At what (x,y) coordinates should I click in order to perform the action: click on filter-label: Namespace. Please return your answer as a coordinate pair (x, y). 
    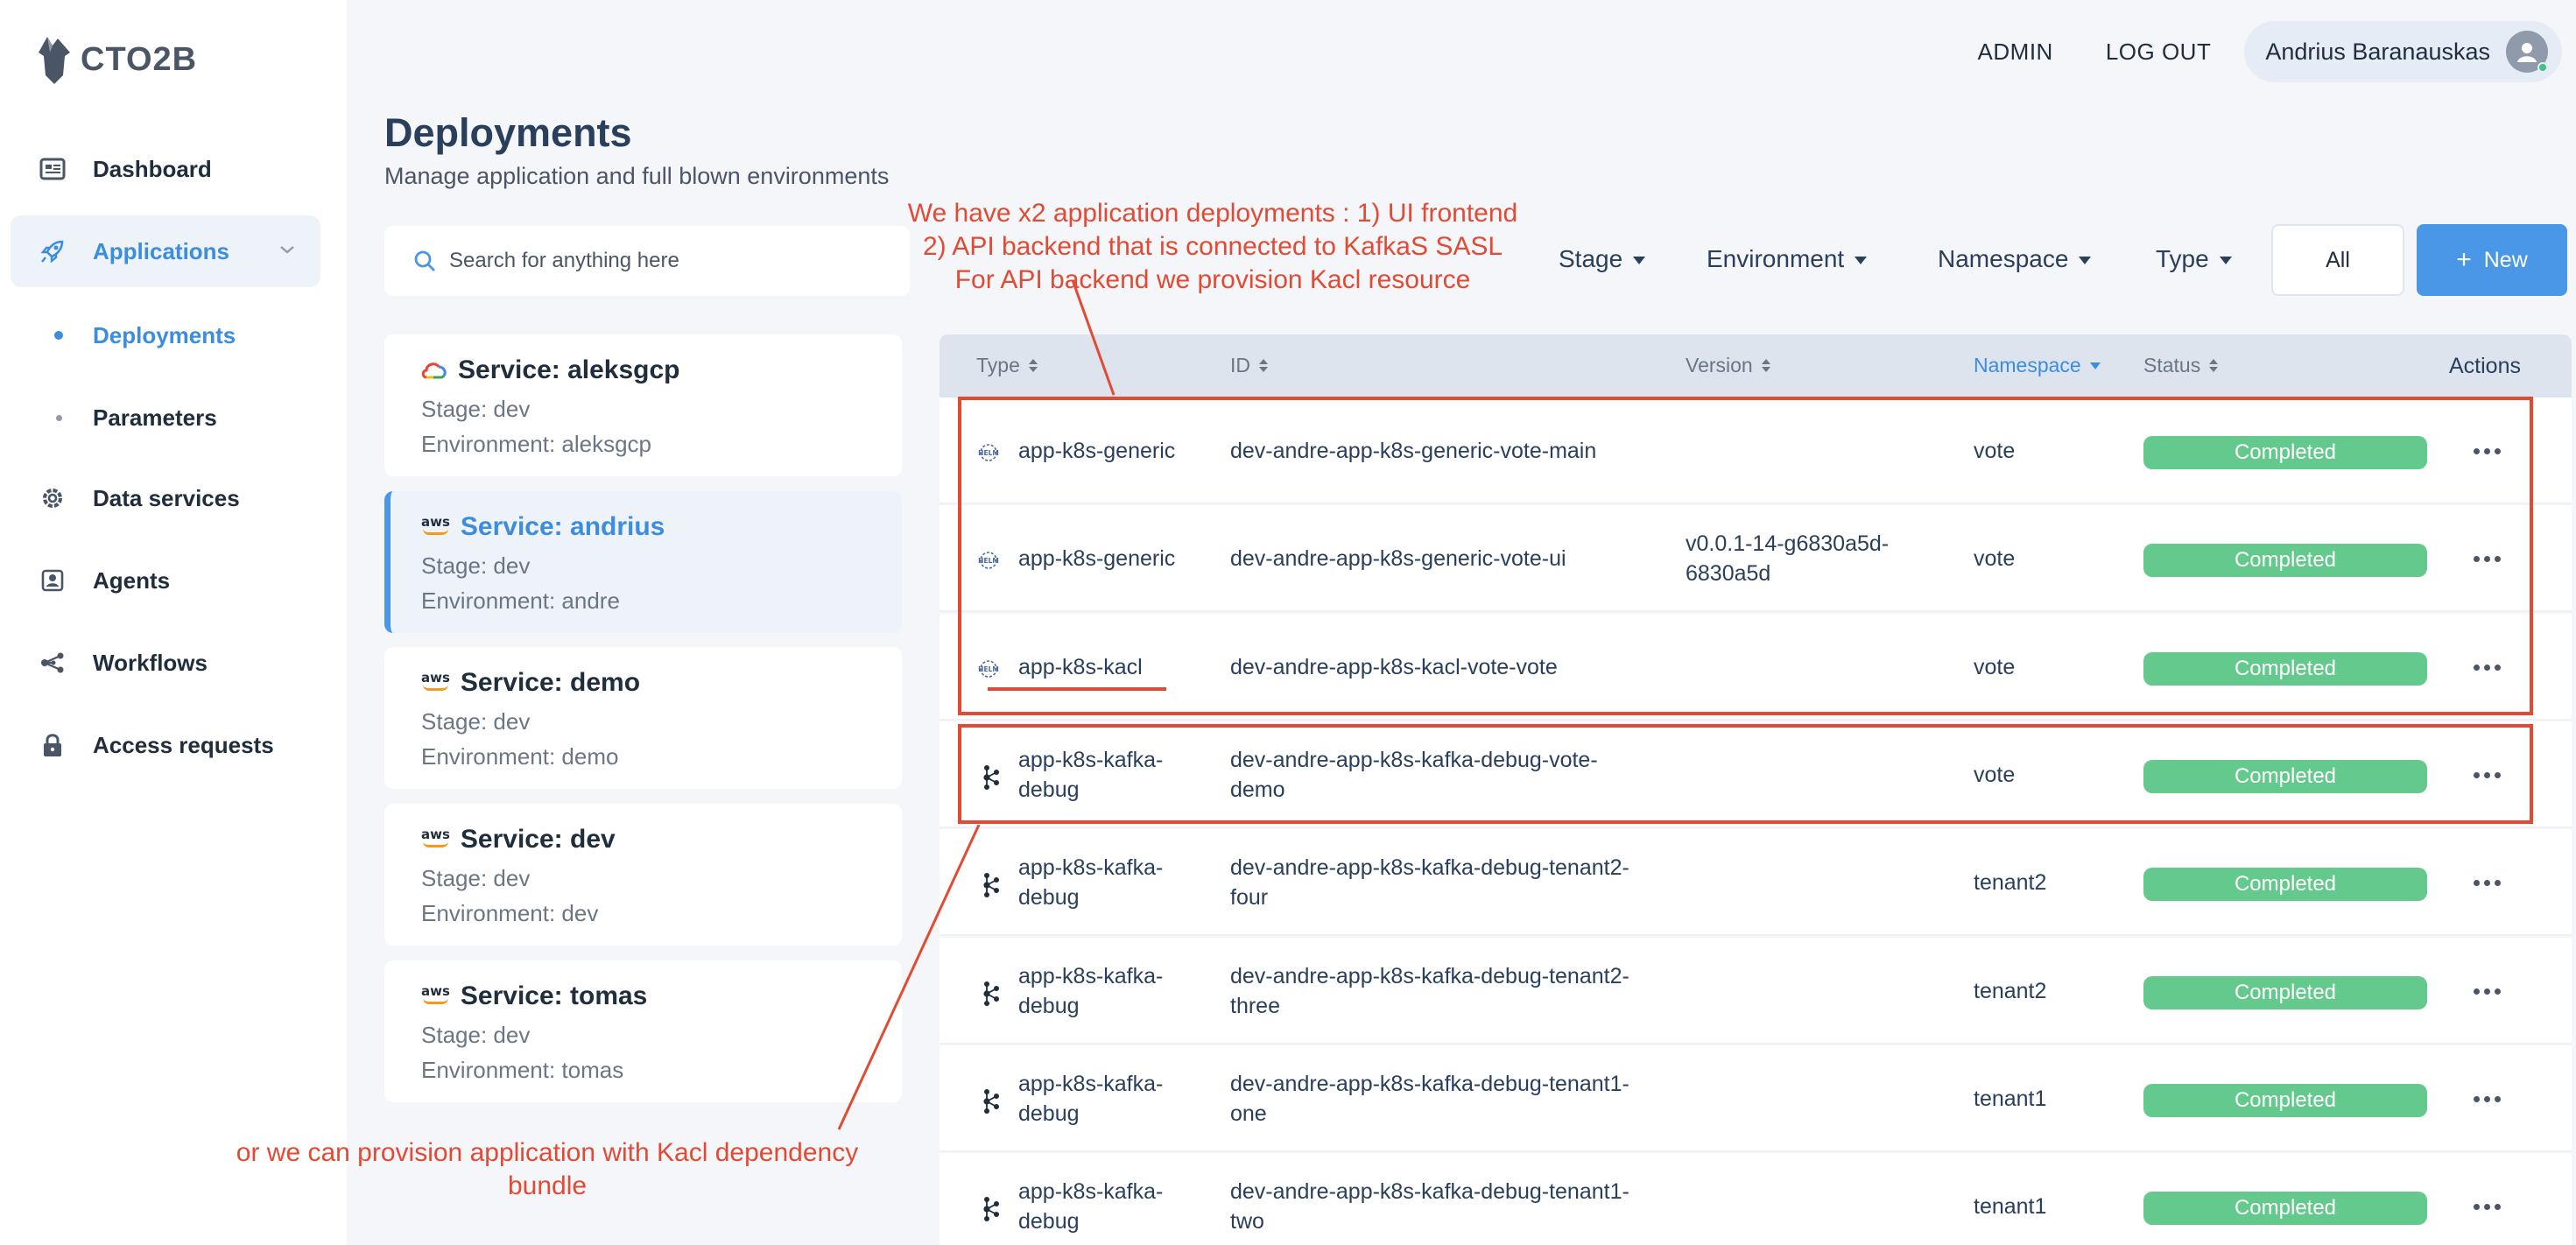
    Looking at the image, I should click on (2003, 258).